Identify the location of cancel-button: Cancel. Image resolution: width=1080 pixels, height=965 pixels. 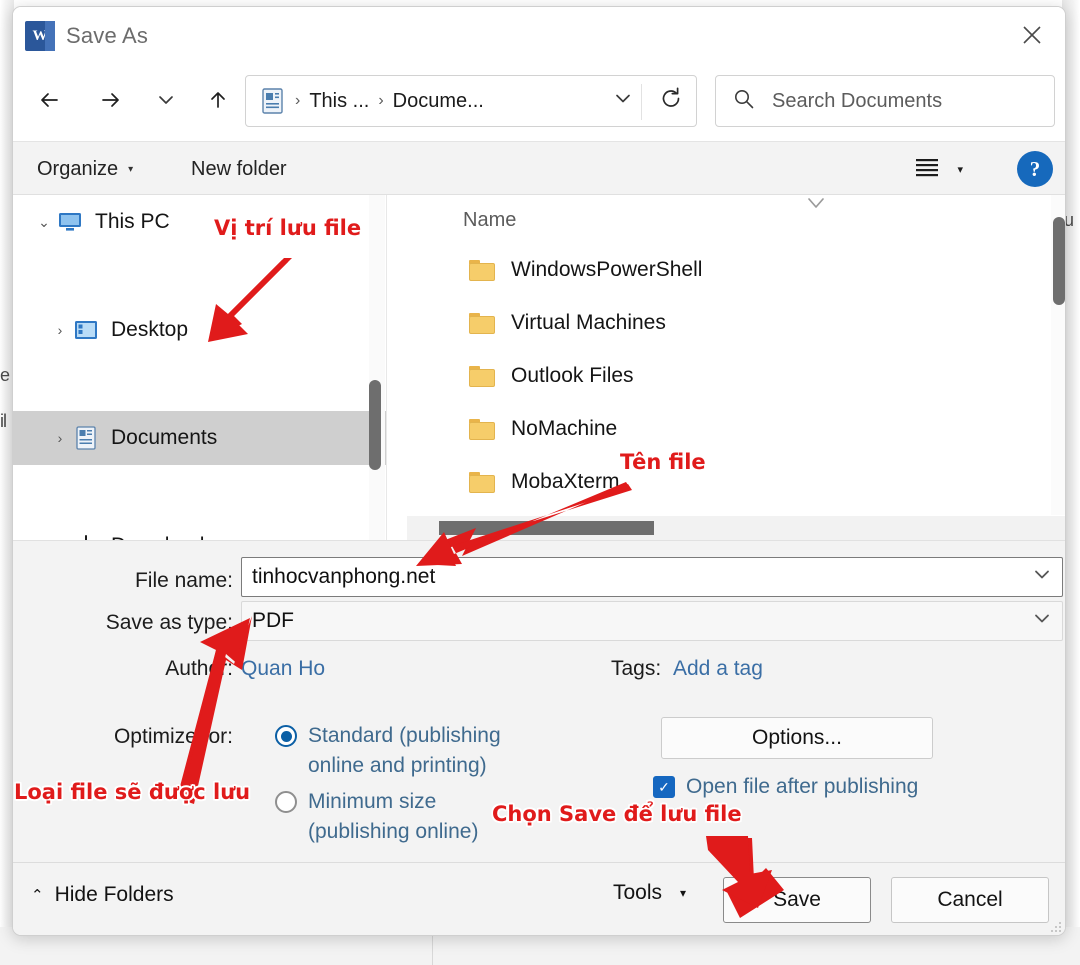
(970, 900).